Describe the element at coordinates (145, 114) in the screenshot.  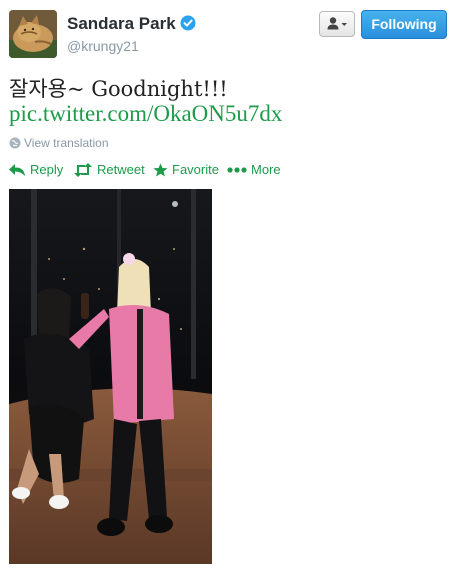
I see `tweet-media-link: pic.twitter.com/OkaON5u7dx` at that location.